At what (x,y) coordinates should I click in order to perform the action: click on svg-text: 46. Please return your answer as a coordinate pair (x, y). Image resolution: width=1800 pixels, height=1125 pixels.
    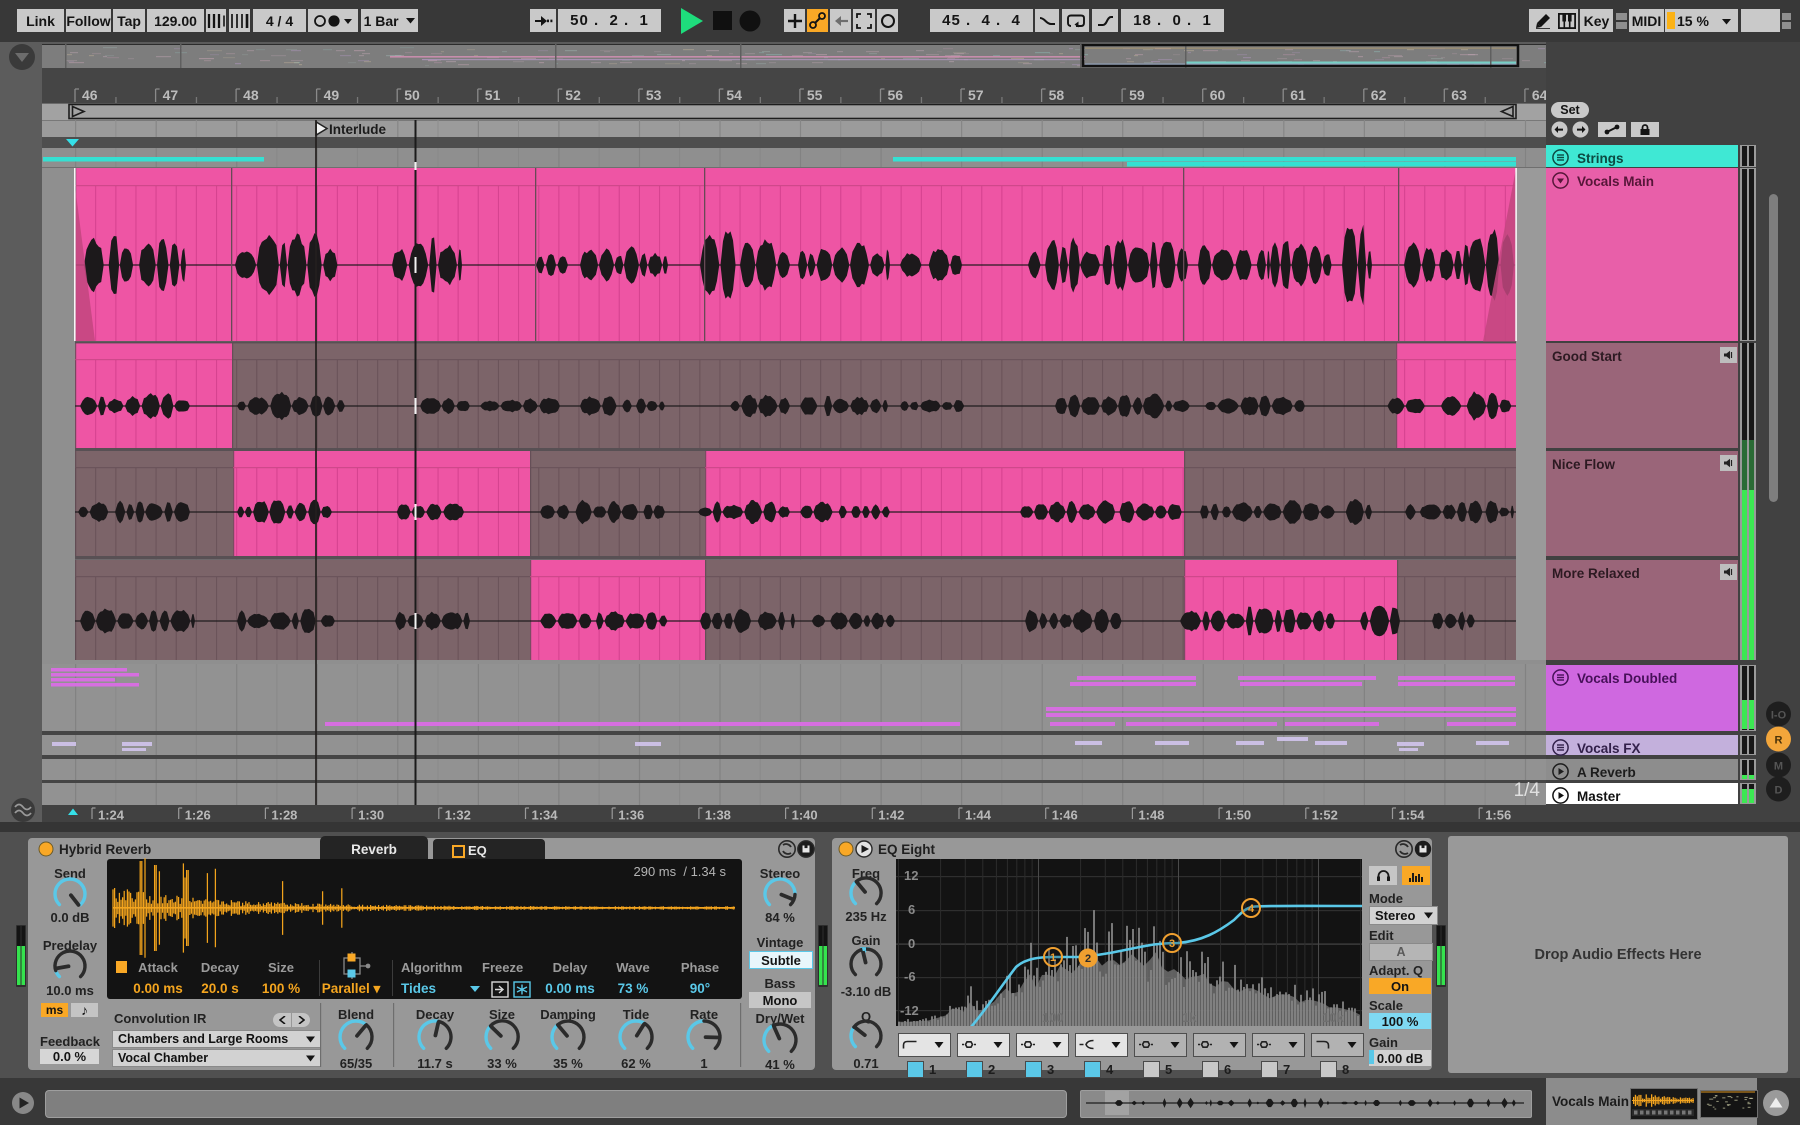
    Looking at the image, I should click on (90, 95).